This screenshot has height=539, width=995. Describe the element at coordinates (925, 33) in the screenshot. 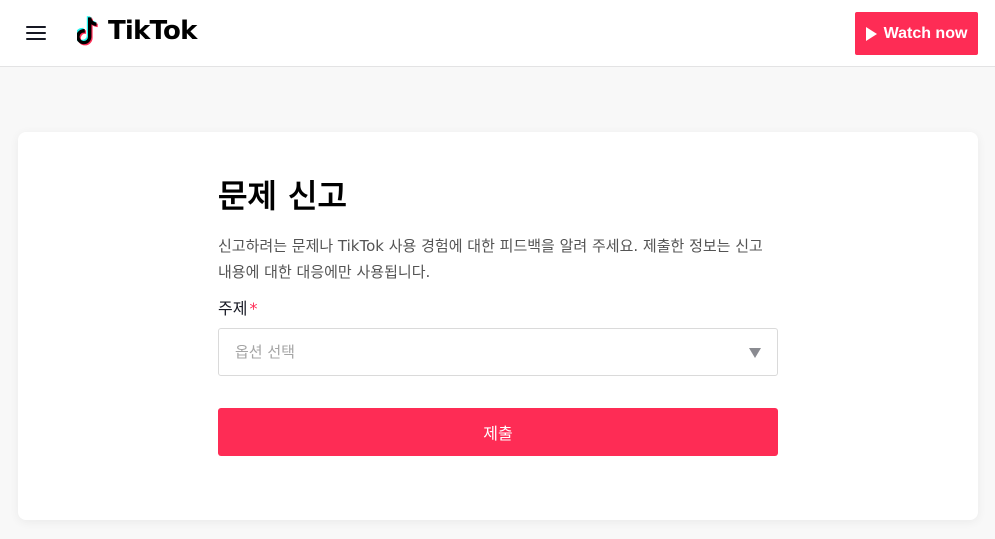

I see `watch-now-label: Watch now` at that location.